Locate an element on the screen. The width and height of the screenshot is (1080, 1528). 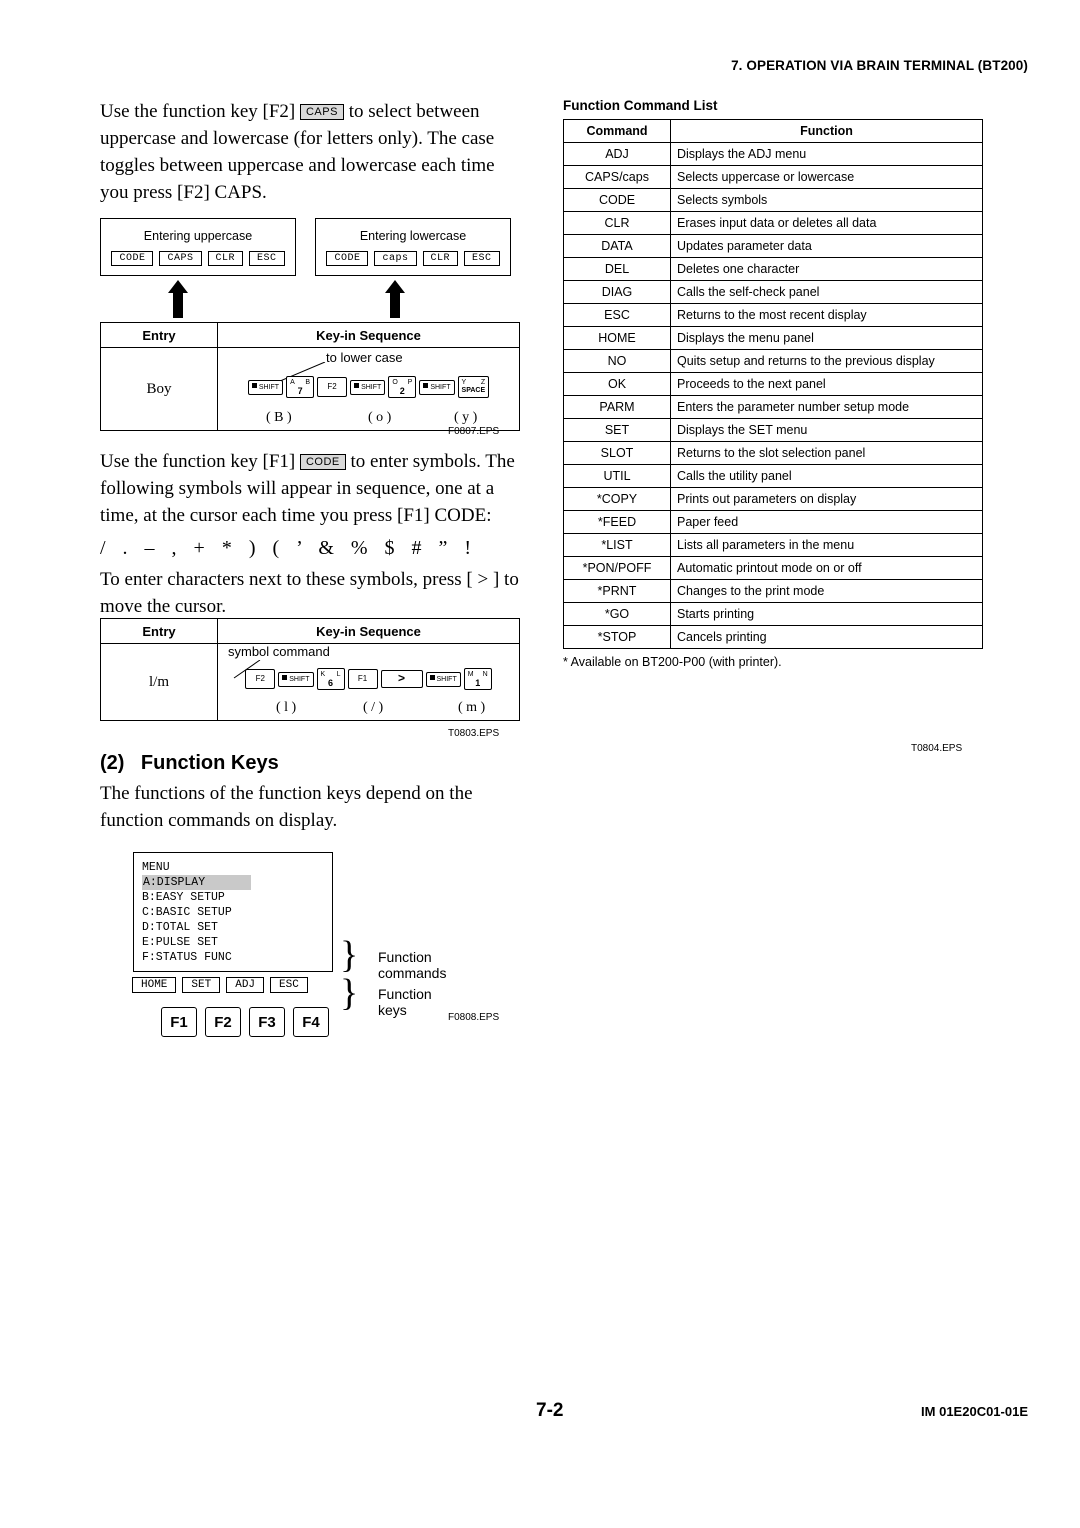
header-entry-2: Entry is located at coordinates (159, 631).